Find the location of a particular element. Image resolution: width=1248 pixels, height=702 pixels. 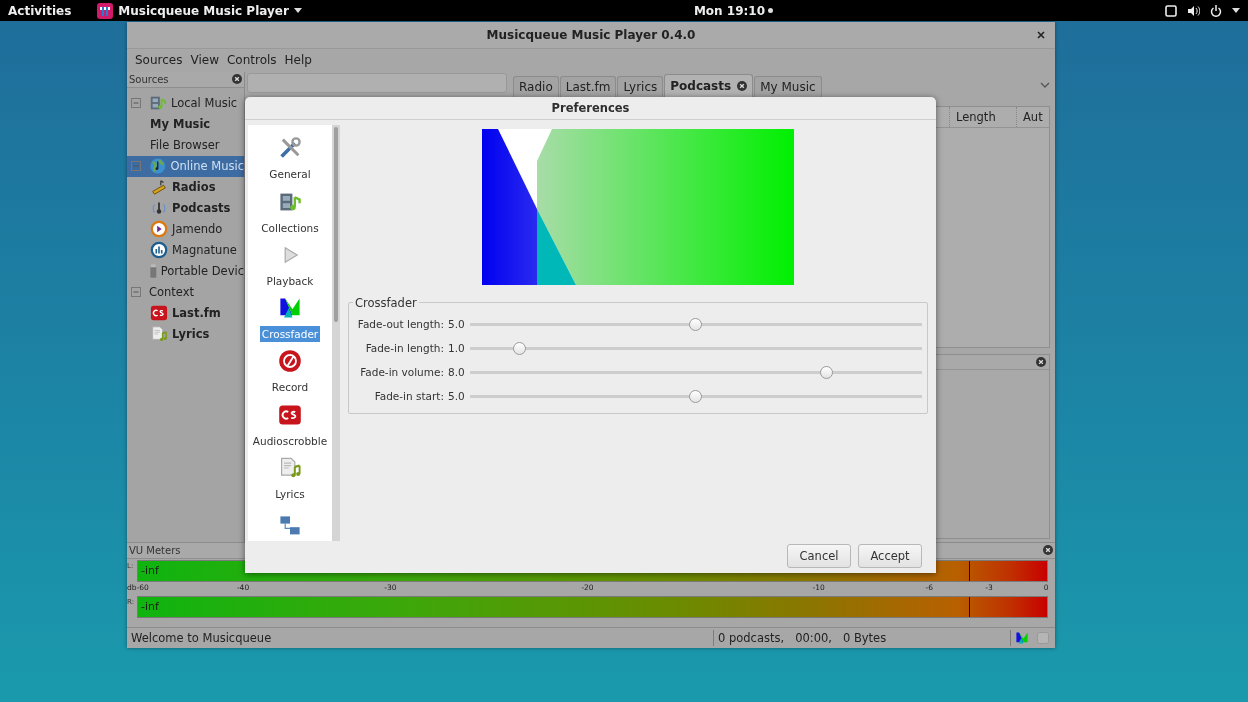

source-item: Online Music is located at coordinates (185, 166).